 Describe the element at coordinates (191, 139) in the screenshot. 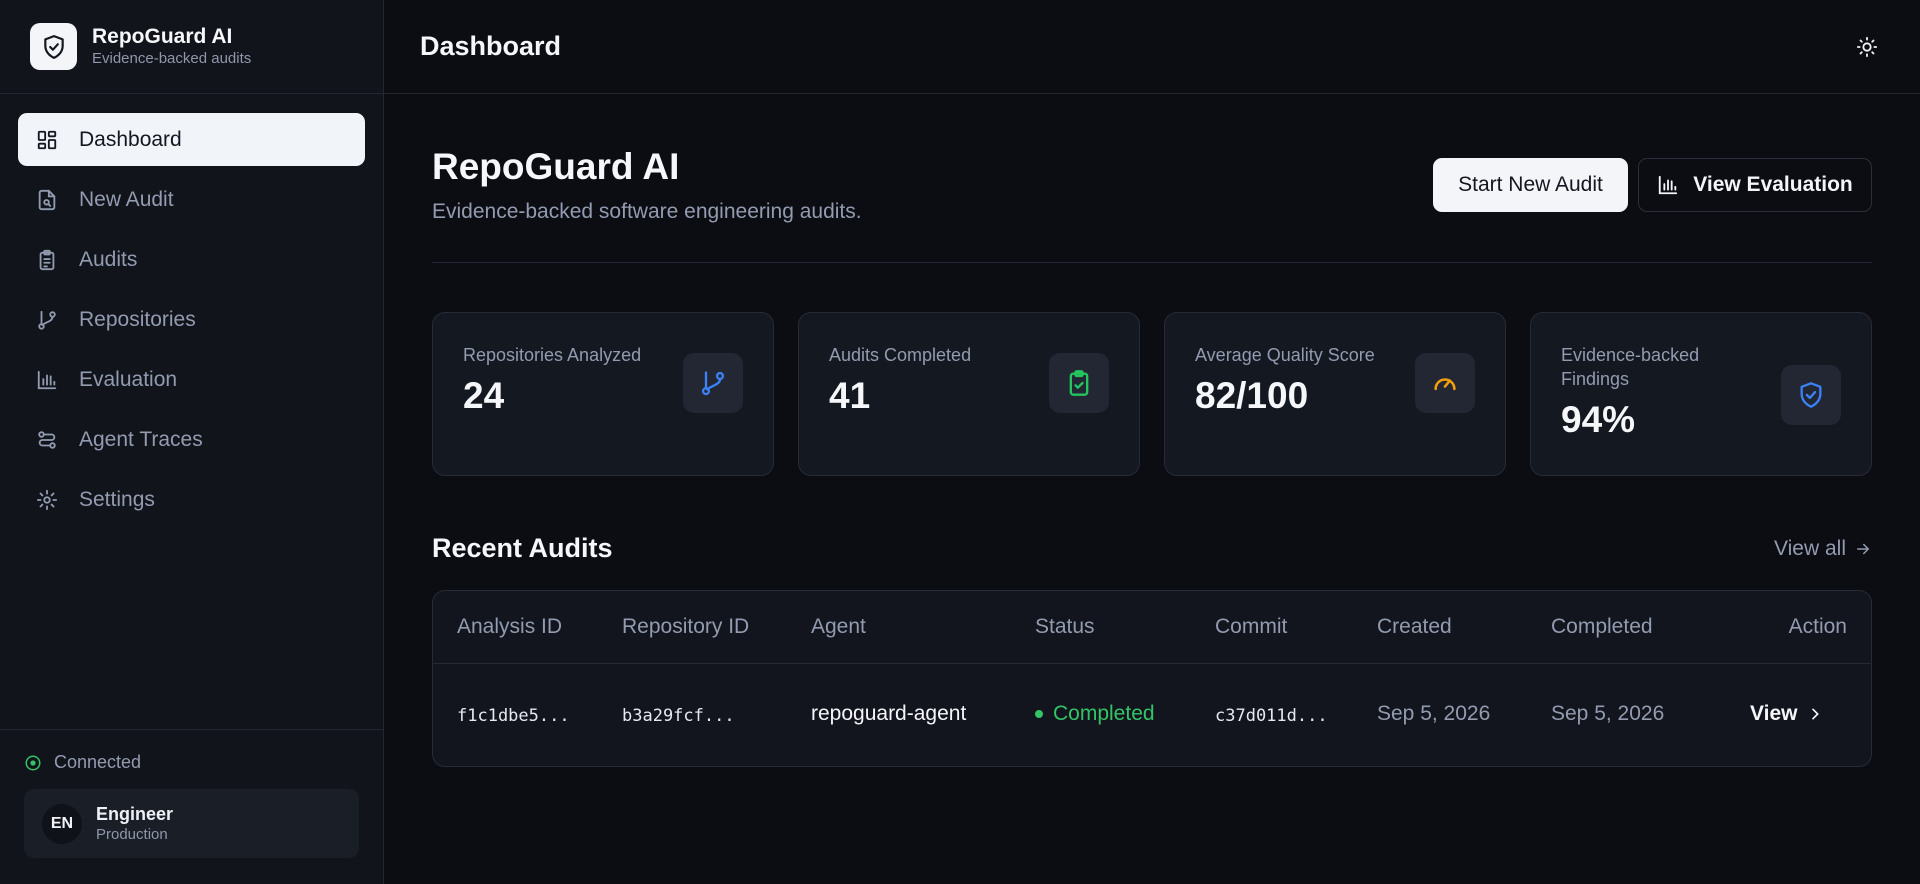

I see `sidebar-item-dashboard: Dashboard` at that location.